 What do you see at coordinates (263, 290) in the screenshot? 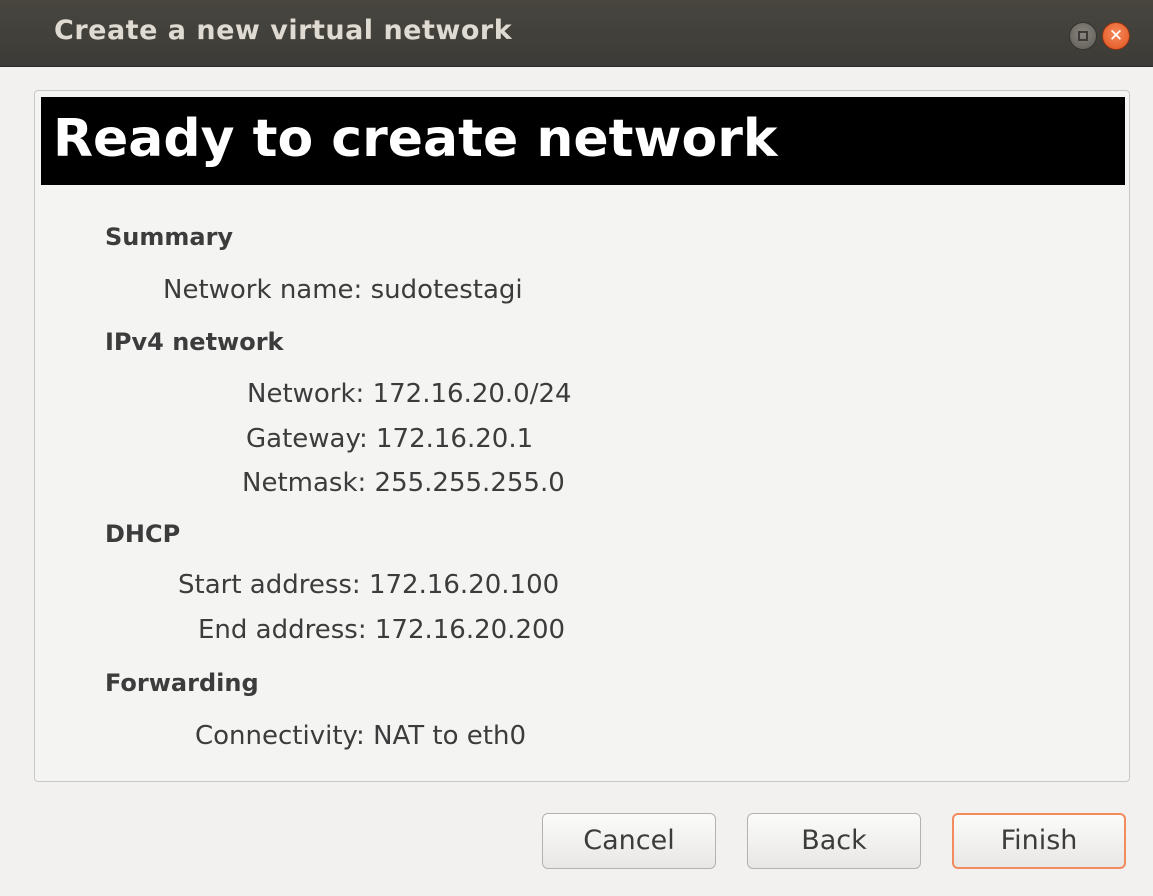
I see `network-name-label: Network name:` at bounding box center [263, 290].